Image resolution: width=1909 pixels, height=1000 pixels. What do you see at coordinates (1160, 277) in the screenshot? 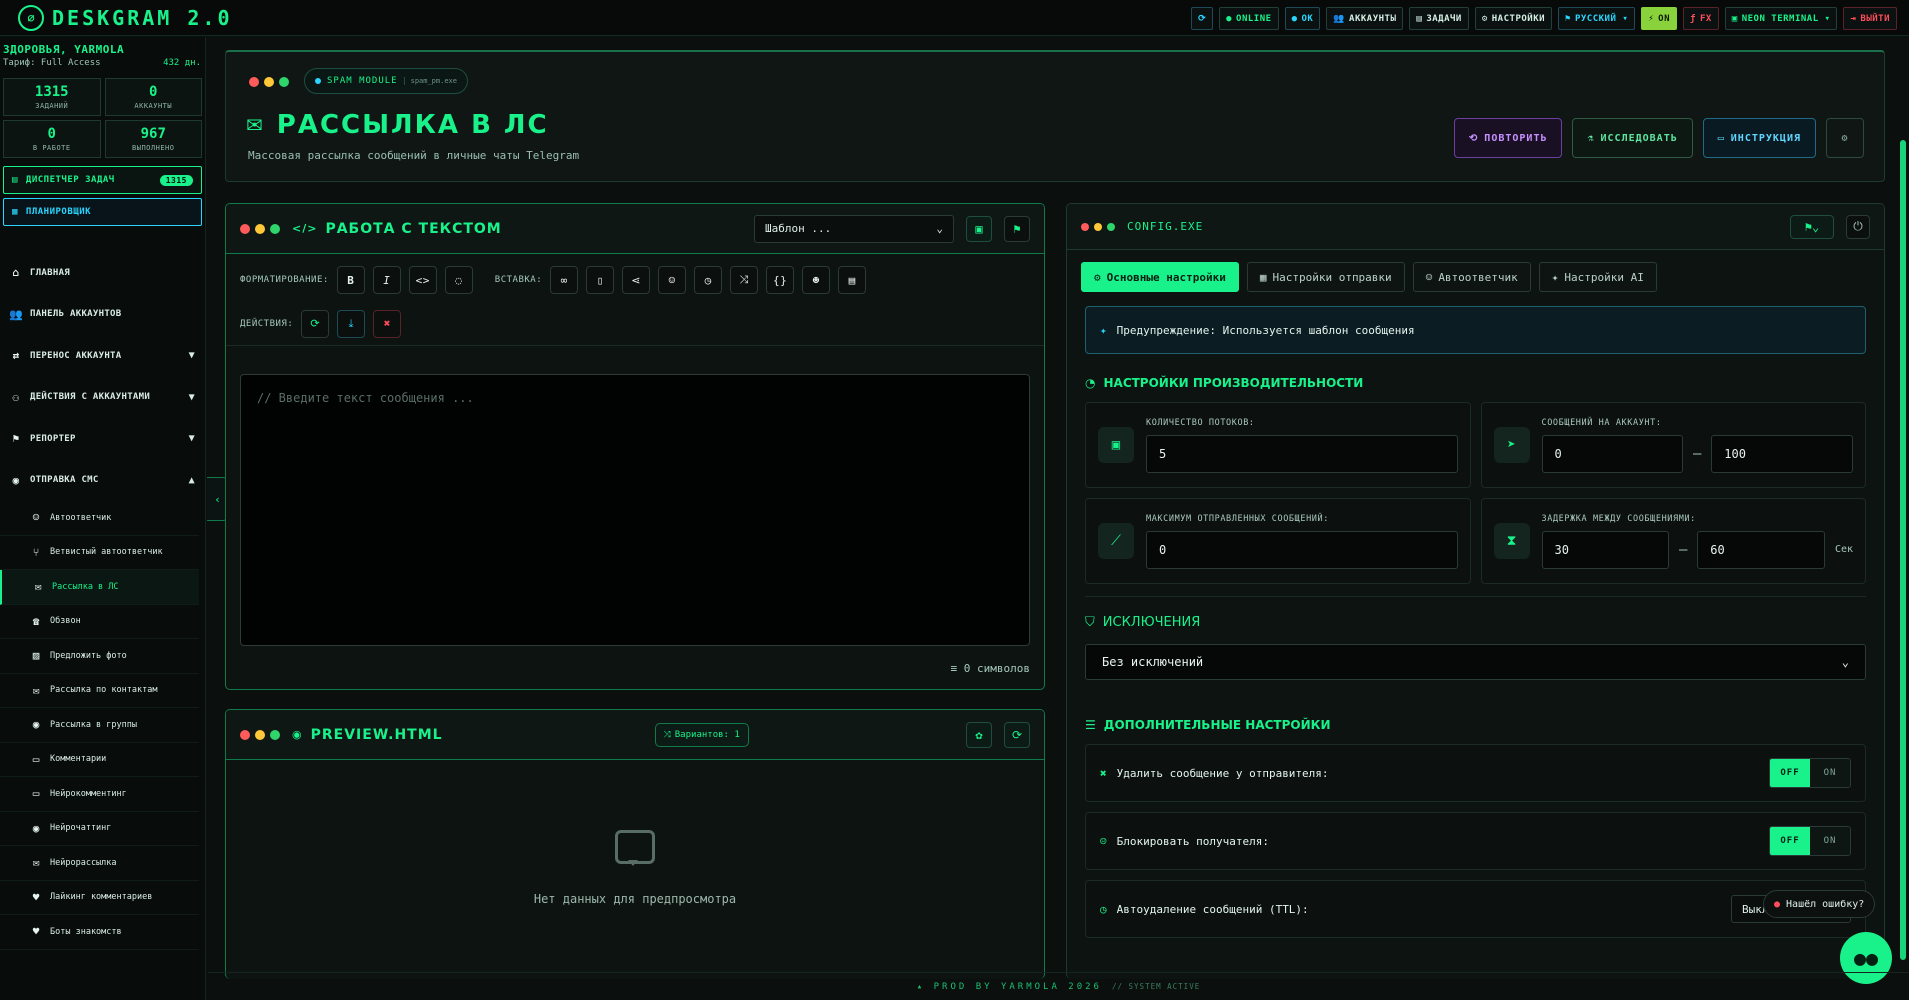
I see `tab-main-settings: ⚙ Основные настройки` at bounding box center [1160, 277].